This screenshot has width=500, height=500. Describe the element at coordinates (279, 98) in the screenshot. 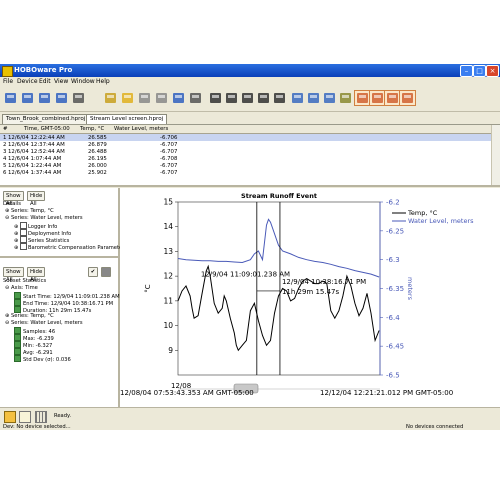

I see `marker-icon` at that location.